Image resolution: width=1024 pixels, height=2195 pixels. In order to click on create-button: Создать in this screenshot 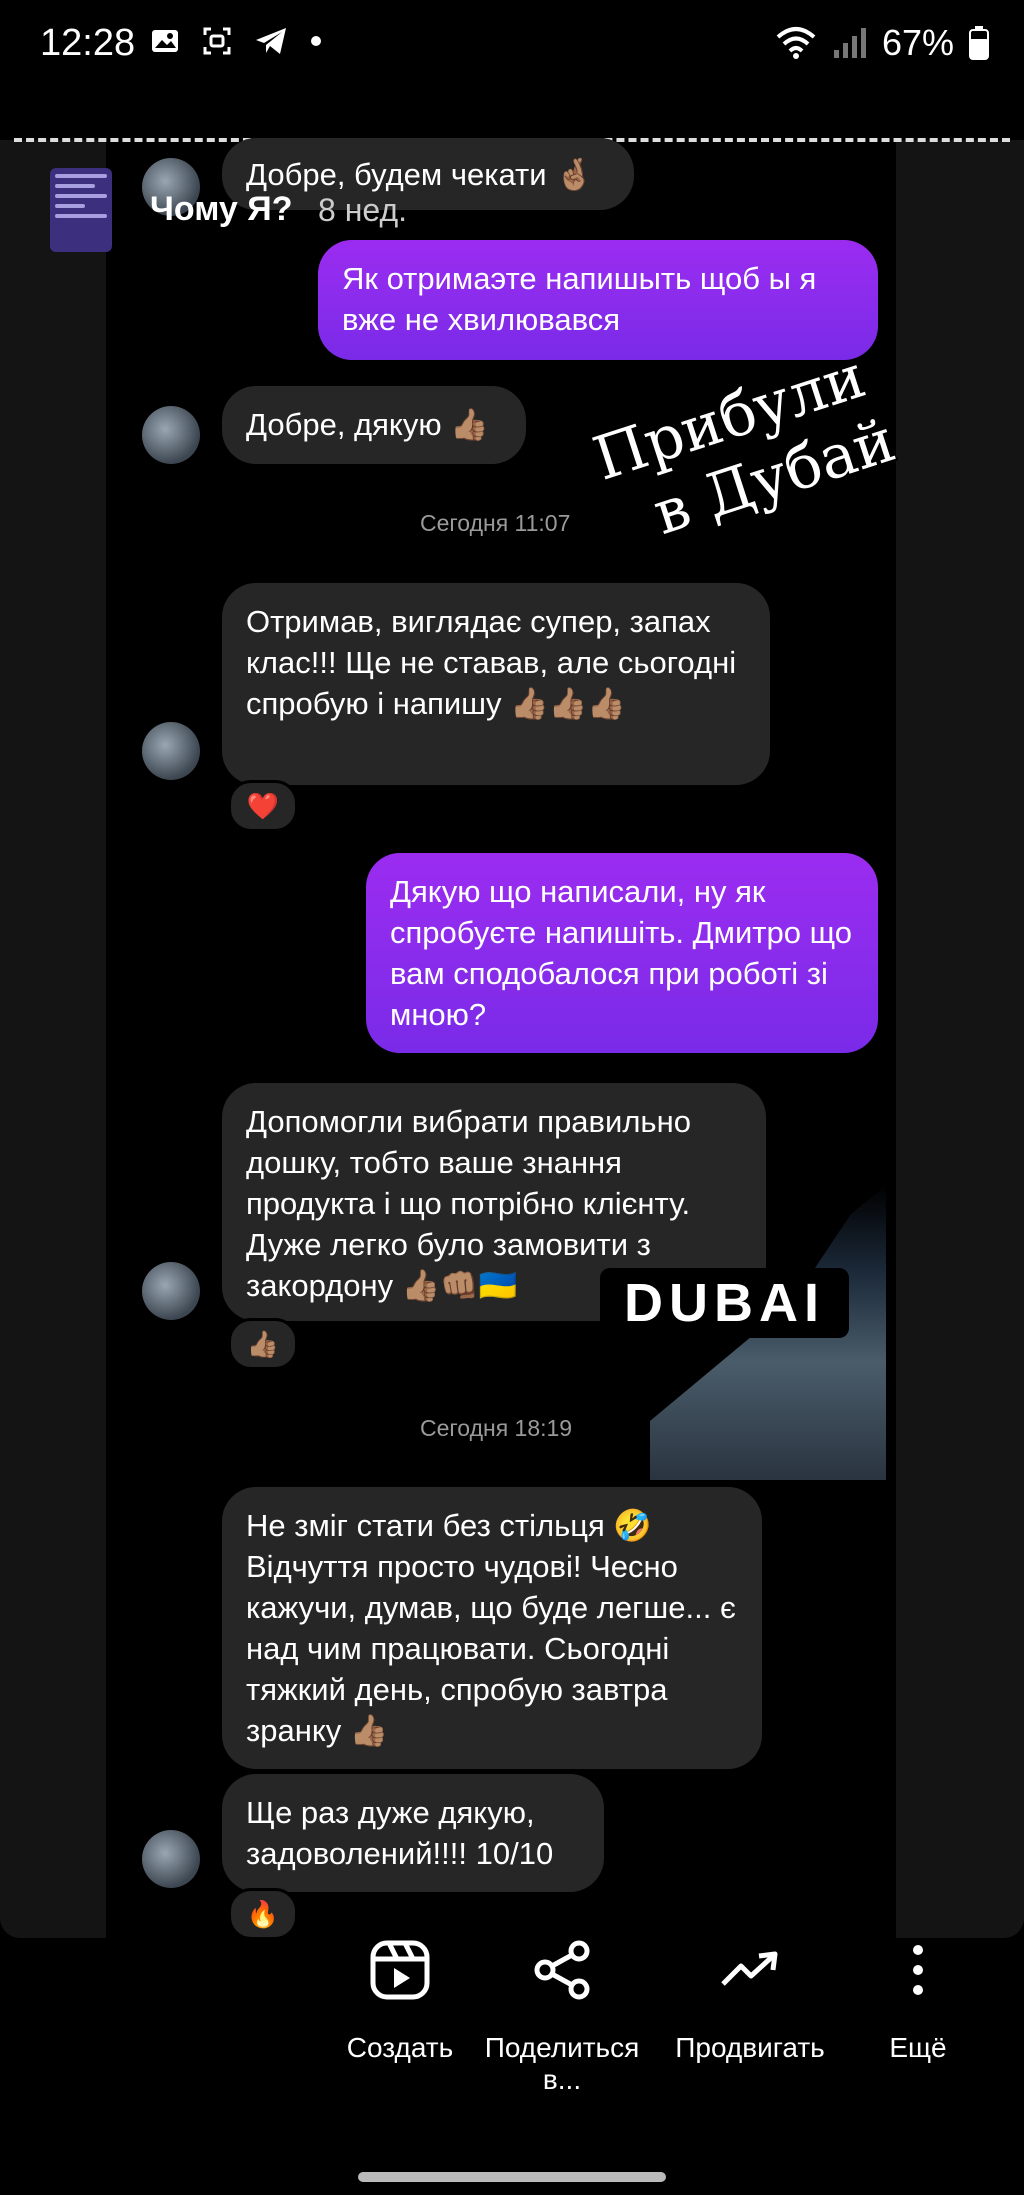, I will do `click(400, 2001)`.